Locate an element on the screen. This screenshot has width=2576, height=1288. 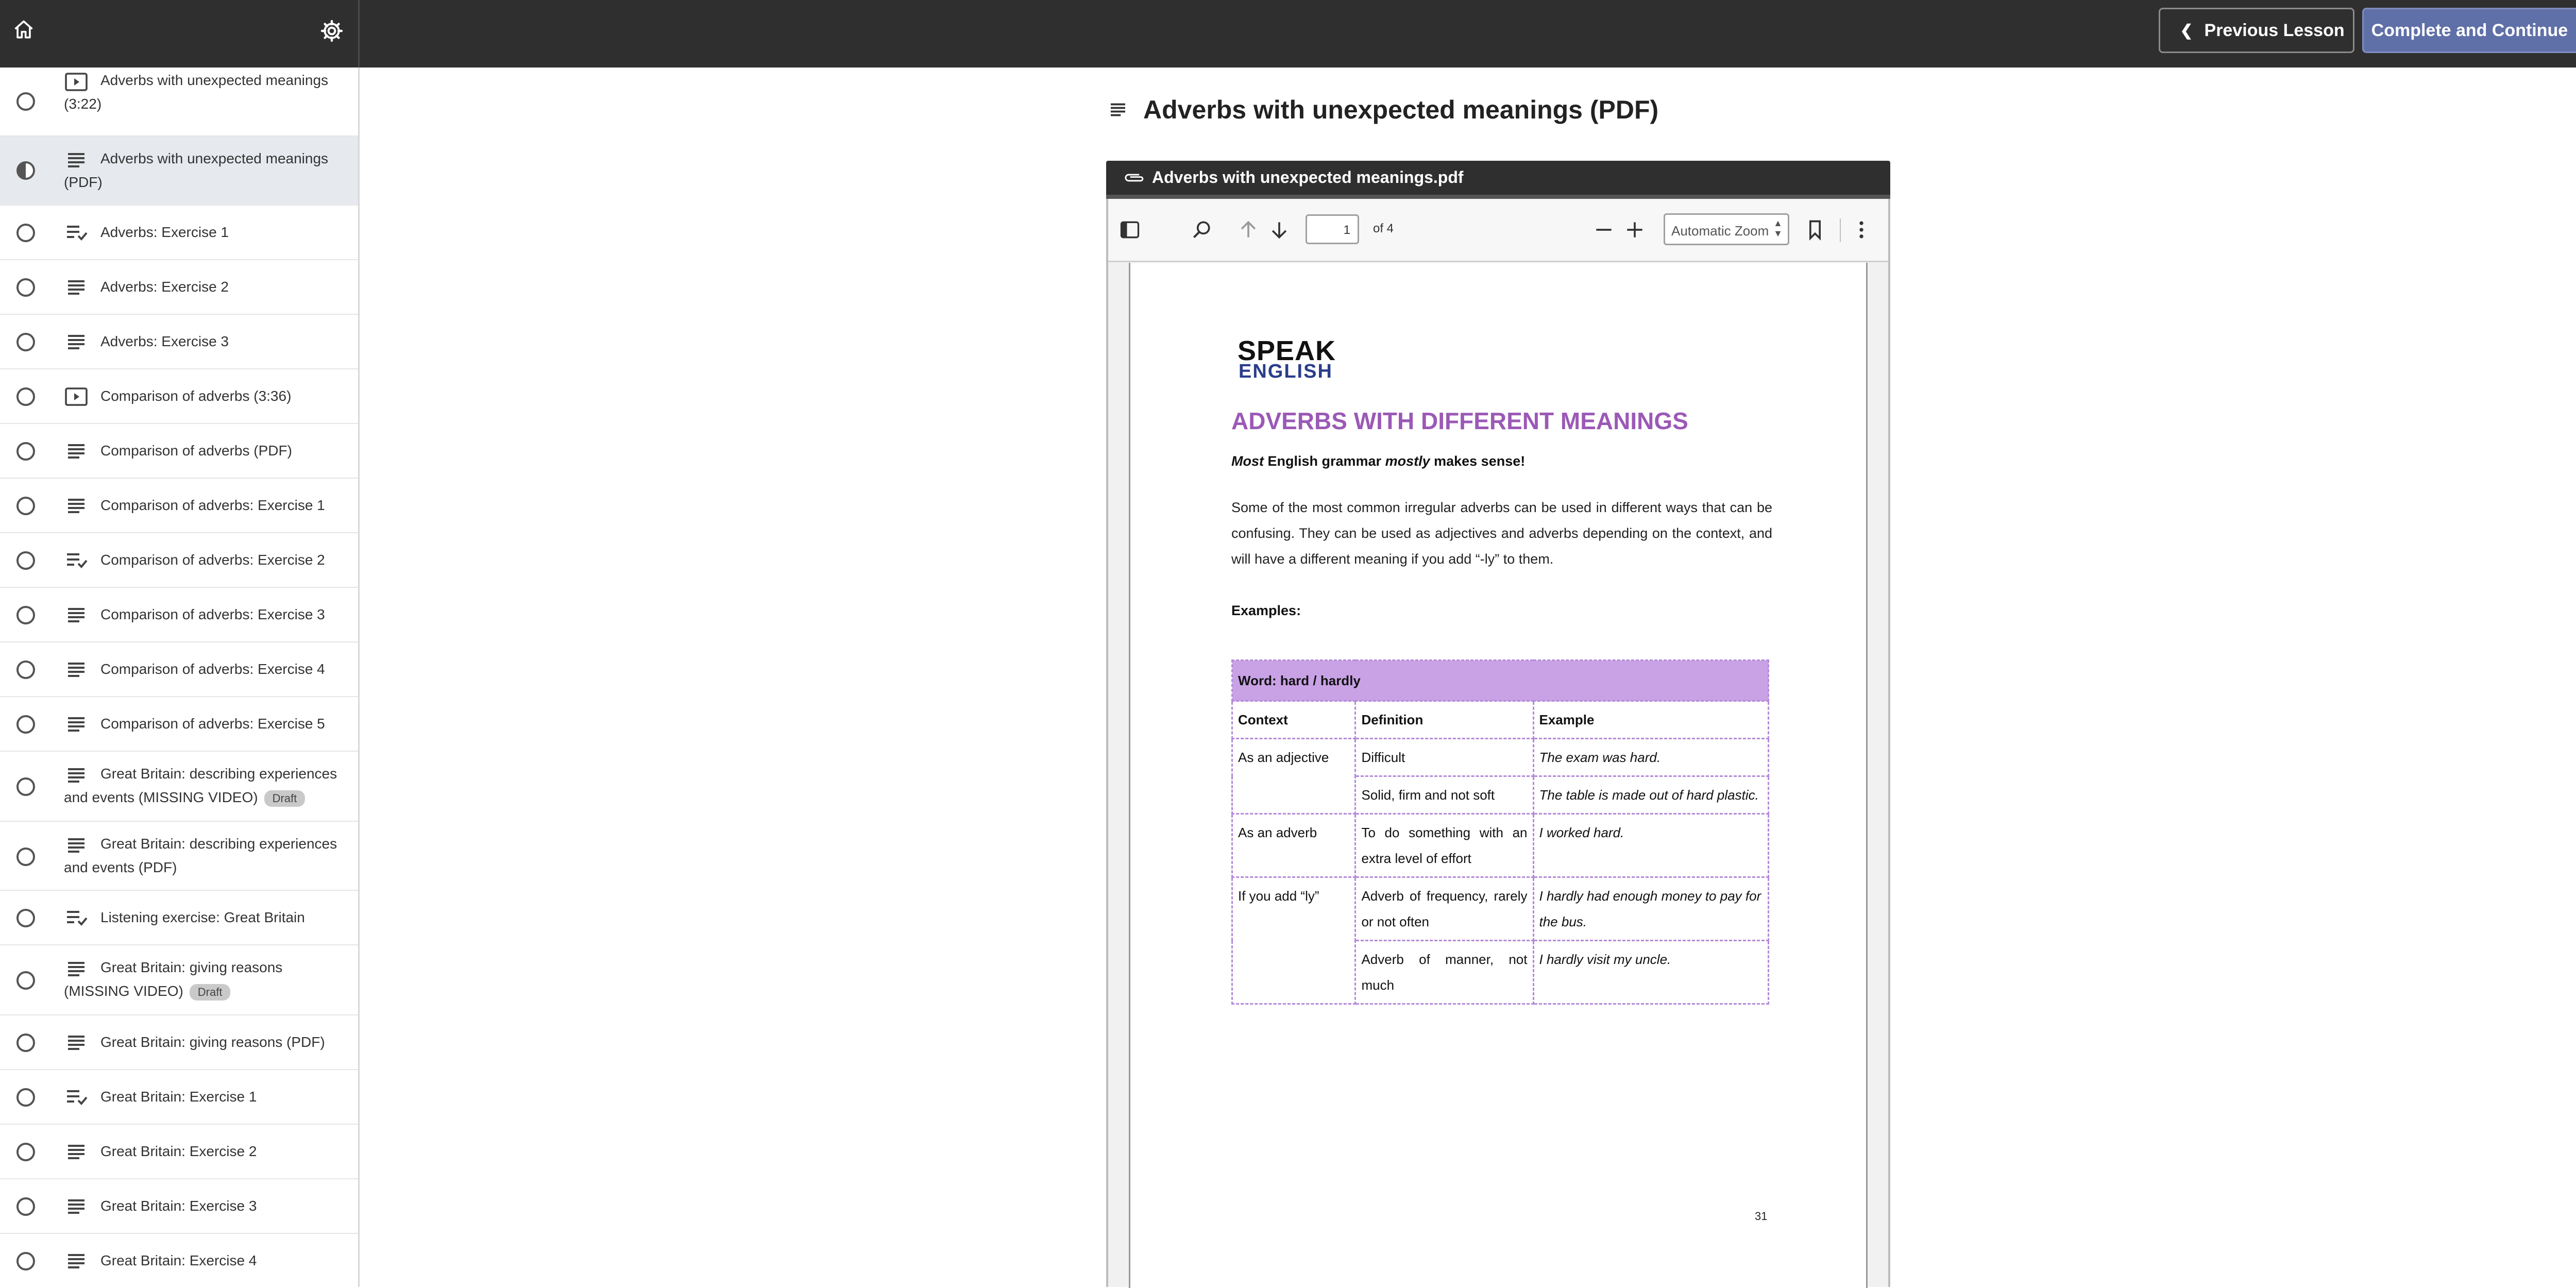
sidebar-item-label: Great Britain: Exercise 4 is located at coordinates (178, 1260).